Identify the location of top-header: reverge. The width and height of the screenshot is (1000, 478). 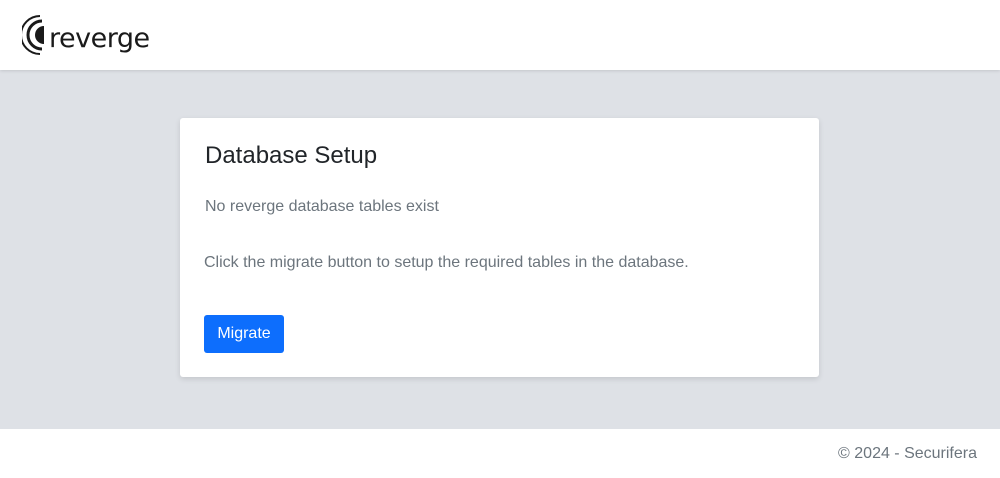
(500, 35).